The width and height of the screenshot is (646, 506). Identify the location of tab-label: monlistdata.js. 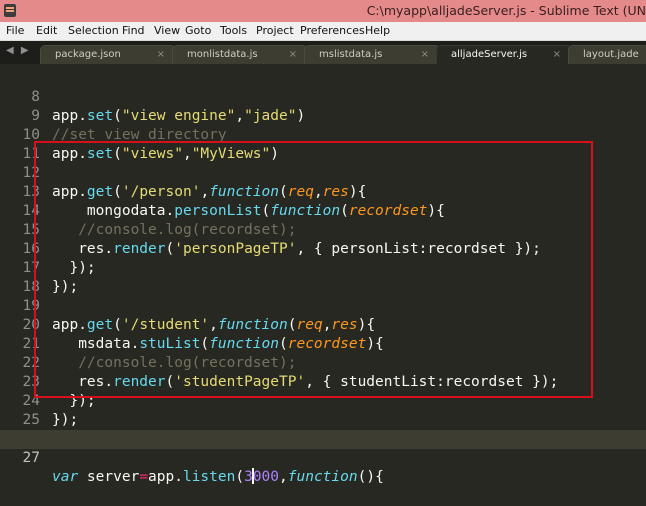
(222, 54).